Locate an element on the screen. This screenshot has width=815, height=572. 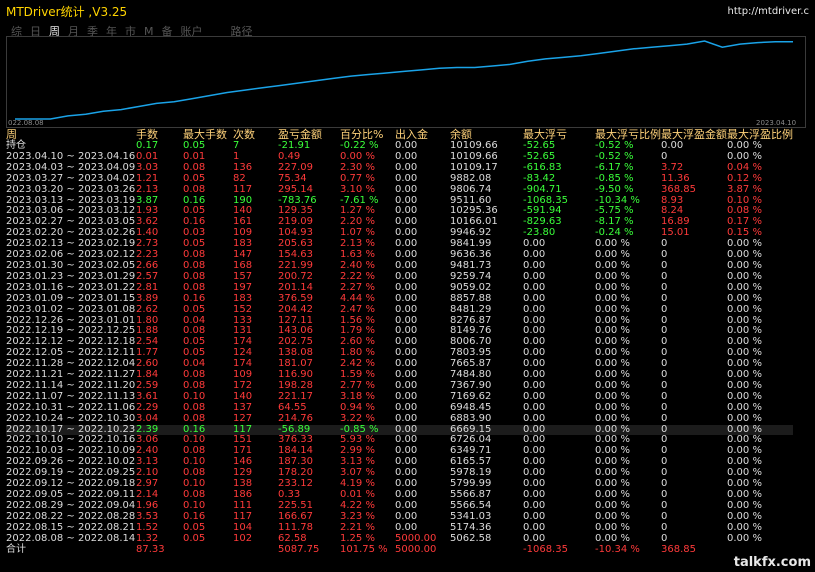
cell-0: 合计 is located at coordinates (16, 549).